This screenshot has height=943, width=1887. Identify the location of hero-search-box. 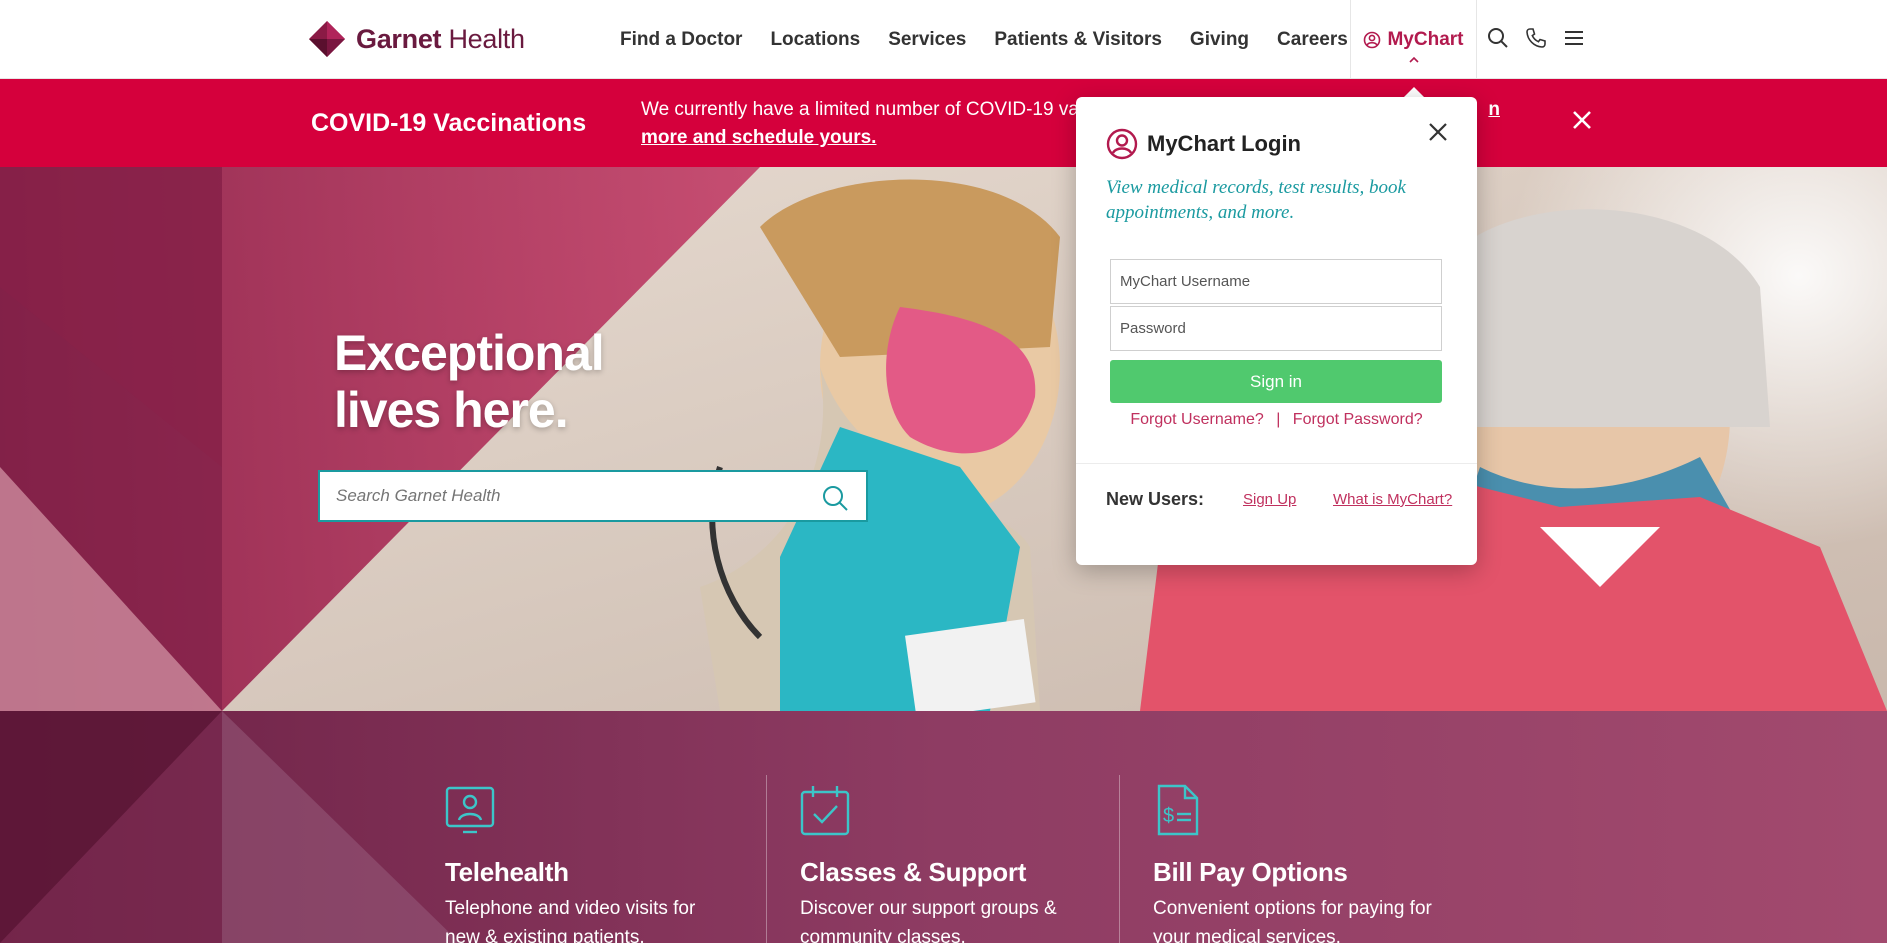
(593, 496).